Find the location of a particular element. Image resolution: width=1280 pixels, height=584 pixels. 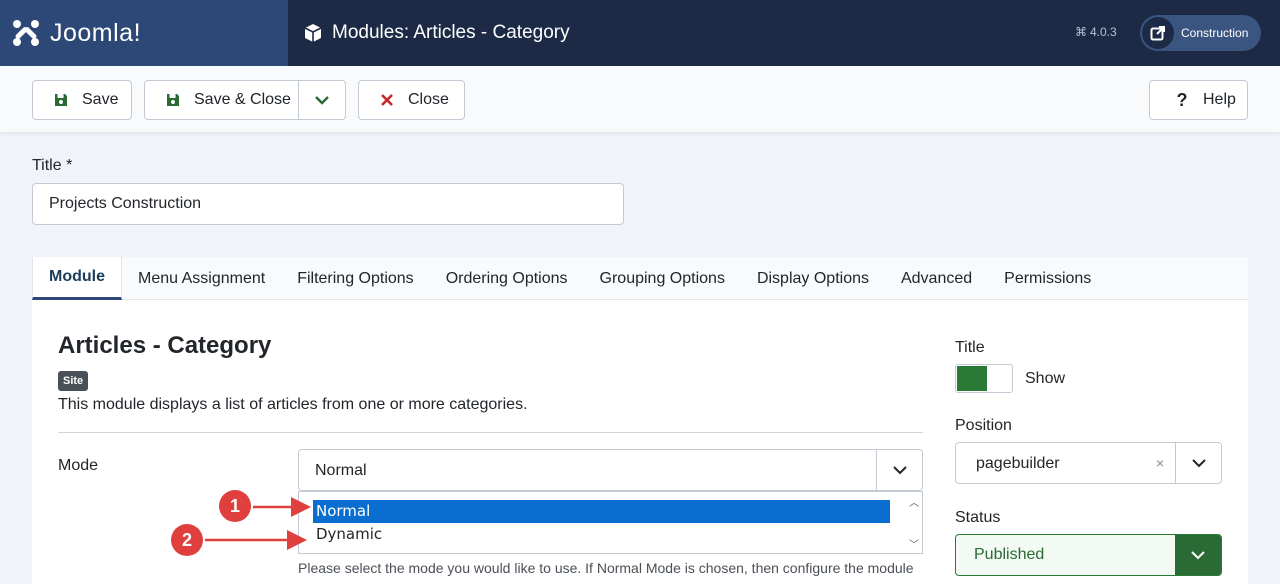

mode-selected-value: Normal is located at coordinates (341, 470).